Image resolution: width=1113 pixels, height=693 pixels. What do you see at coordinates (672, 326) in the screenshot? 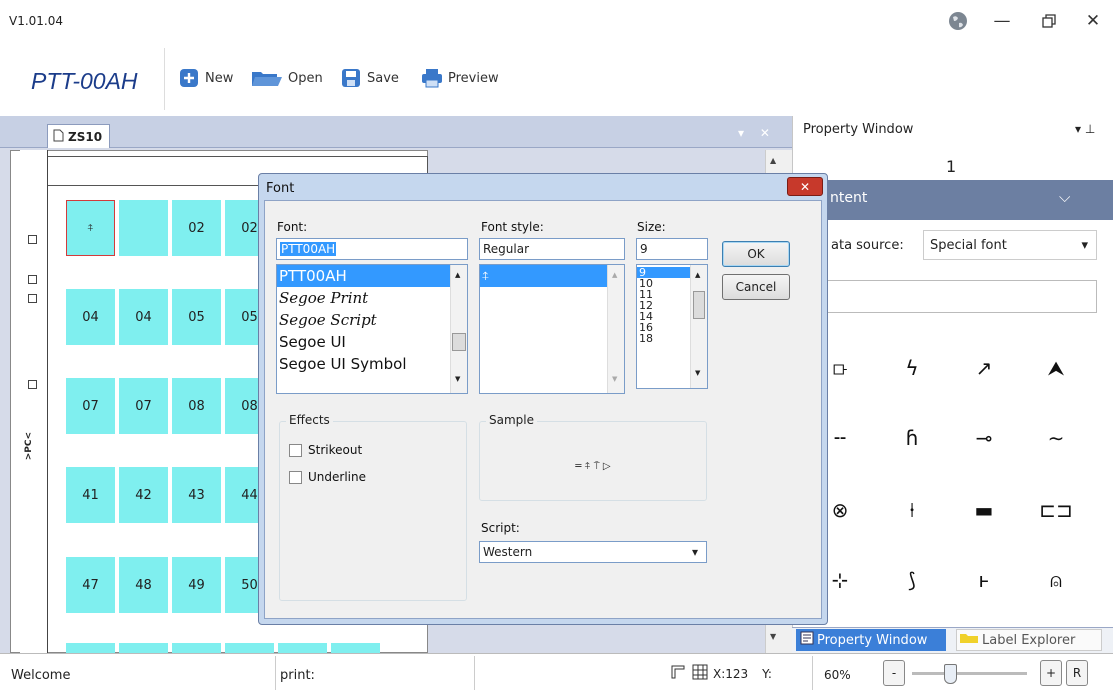
I see `size-list: ▲ ▼ 9 10 11 12 14 16 18` at bounding box center [672, 326].